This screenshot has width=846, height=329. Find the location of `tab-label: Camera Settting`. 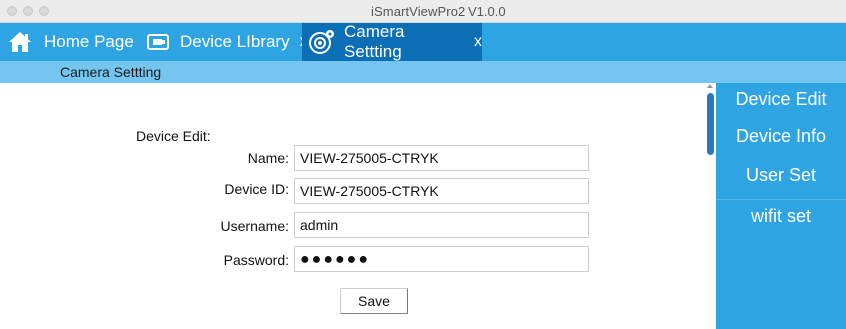

tab-label: Camera Settting is located at coordinates (374, 41).